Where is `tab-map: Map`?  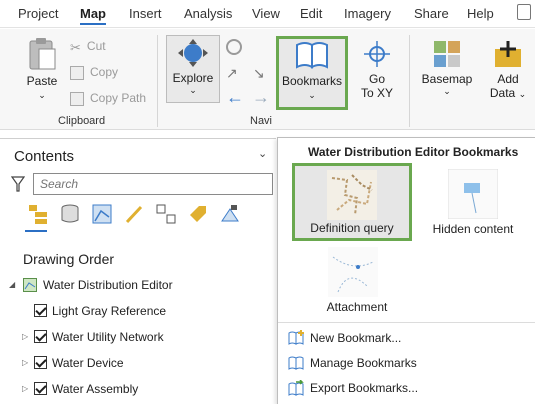 tab-map: Map is located at coordinates (93, 15).